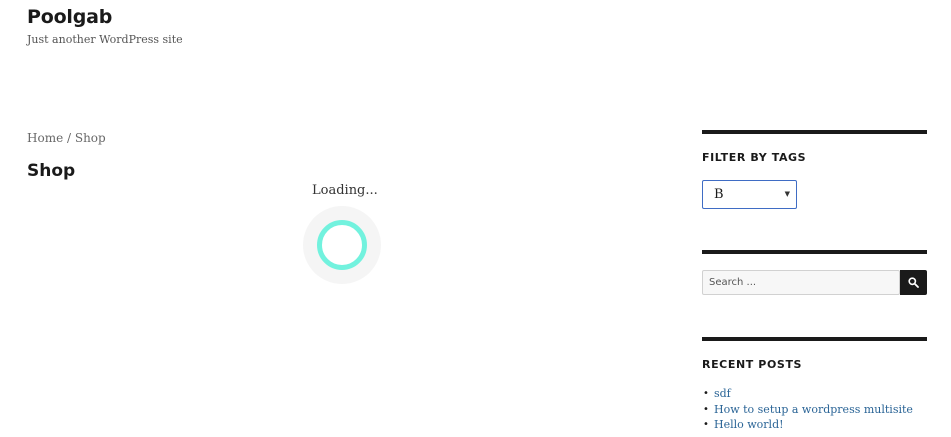  I want to click on recent-posts-divider, so click(814, 339).